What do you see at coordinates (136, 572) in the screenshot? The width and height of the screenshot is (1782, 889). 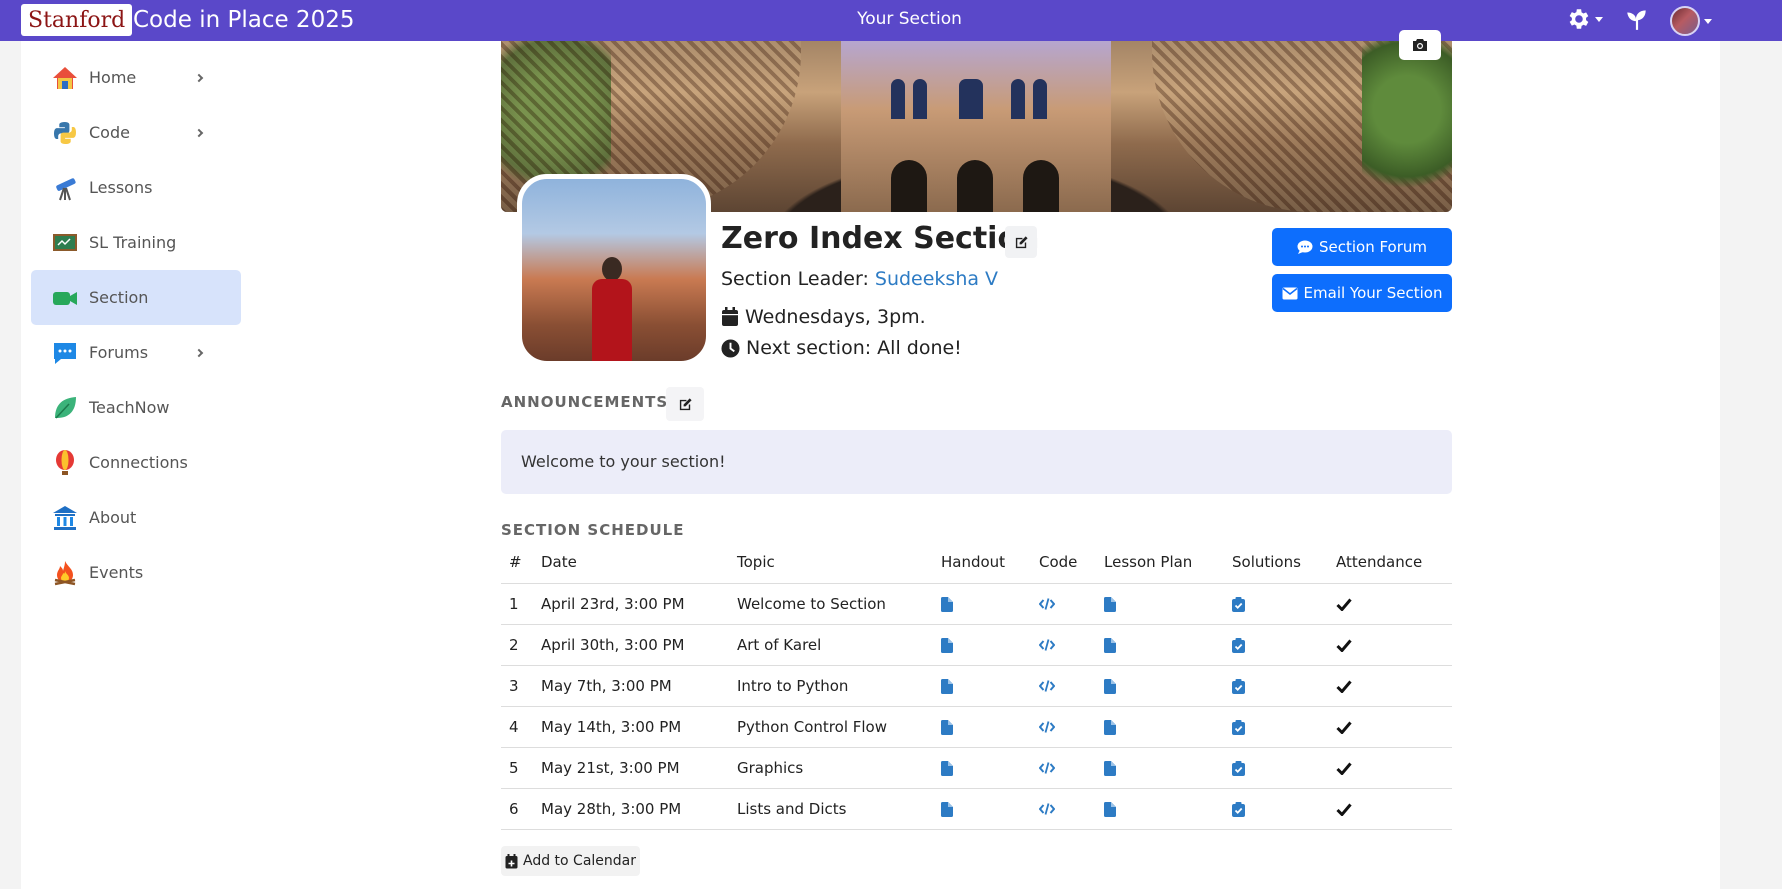 I see `sidebar-item-events: Events` at bounding box center [136, 572].